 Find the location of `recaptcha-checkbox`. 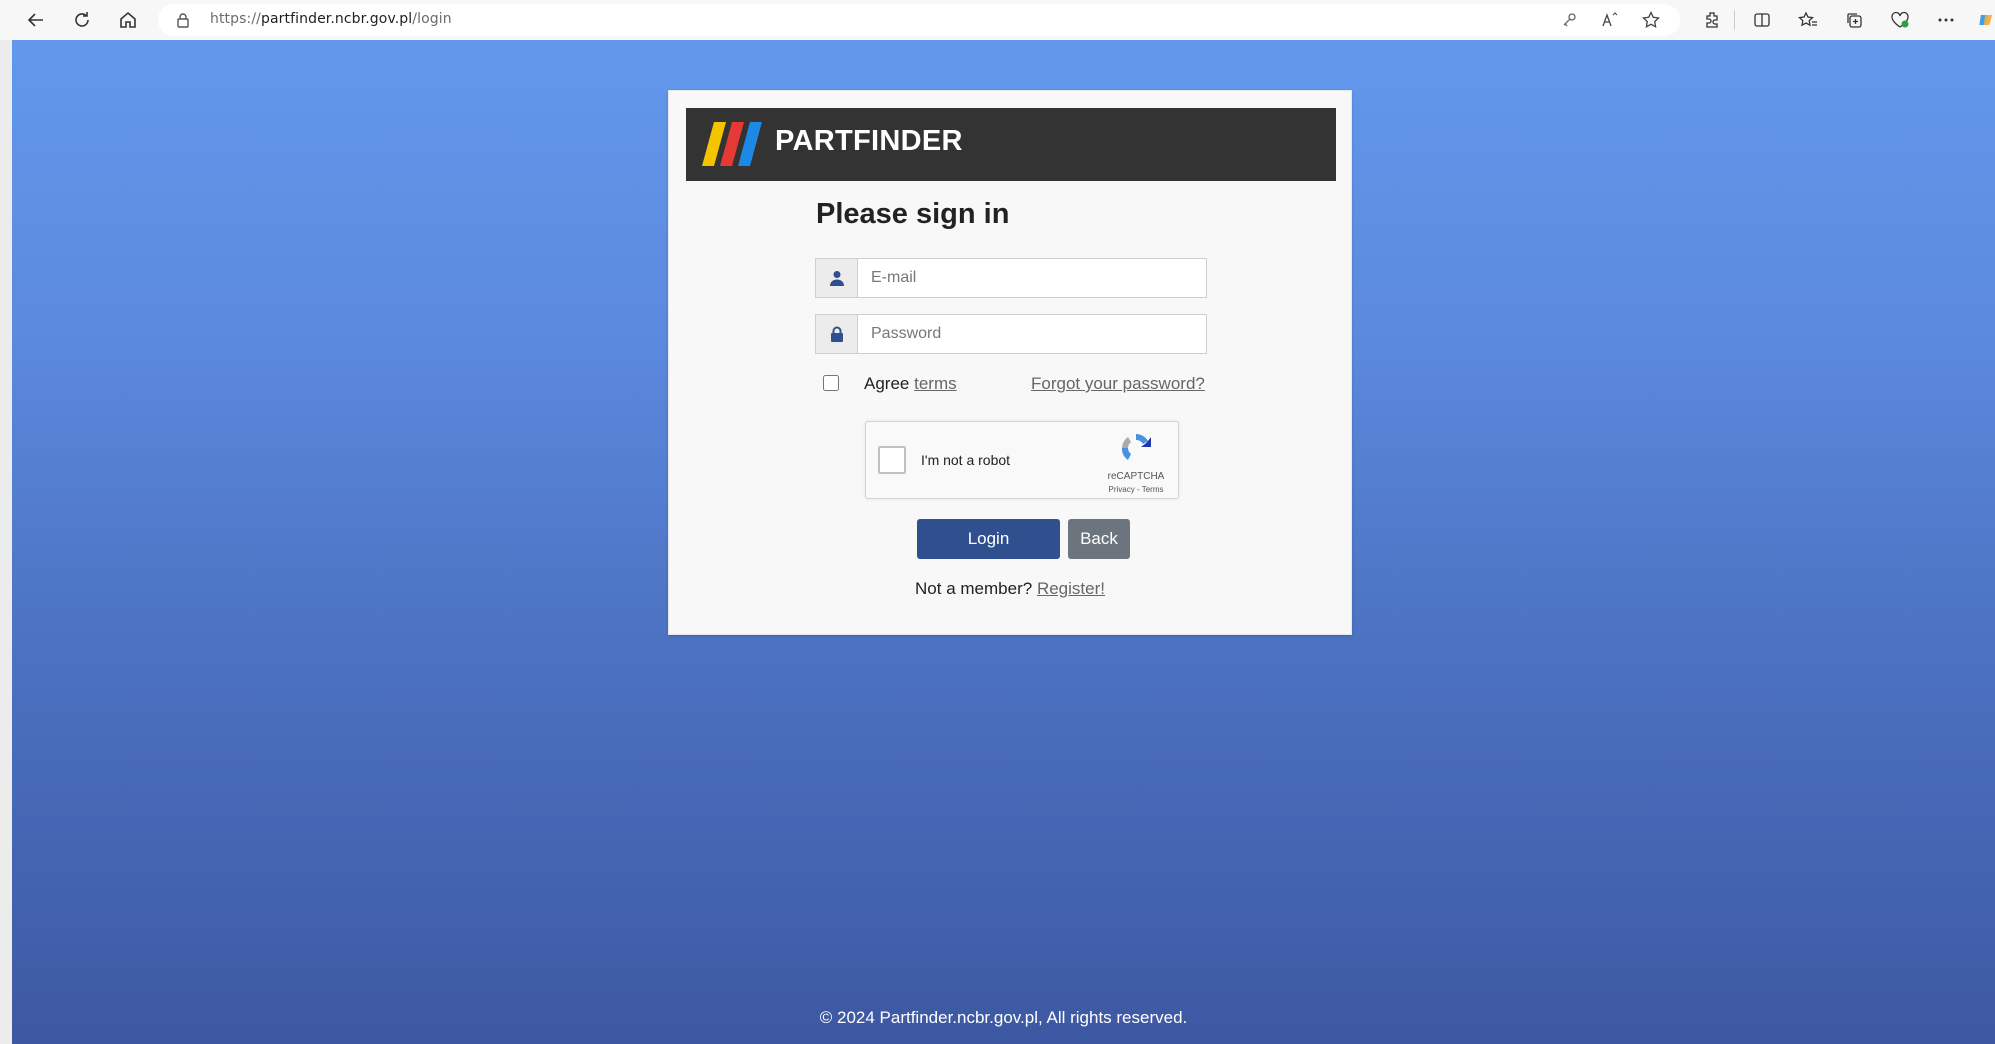

recaptcha-checkbox is located at coordinates (892, 460).